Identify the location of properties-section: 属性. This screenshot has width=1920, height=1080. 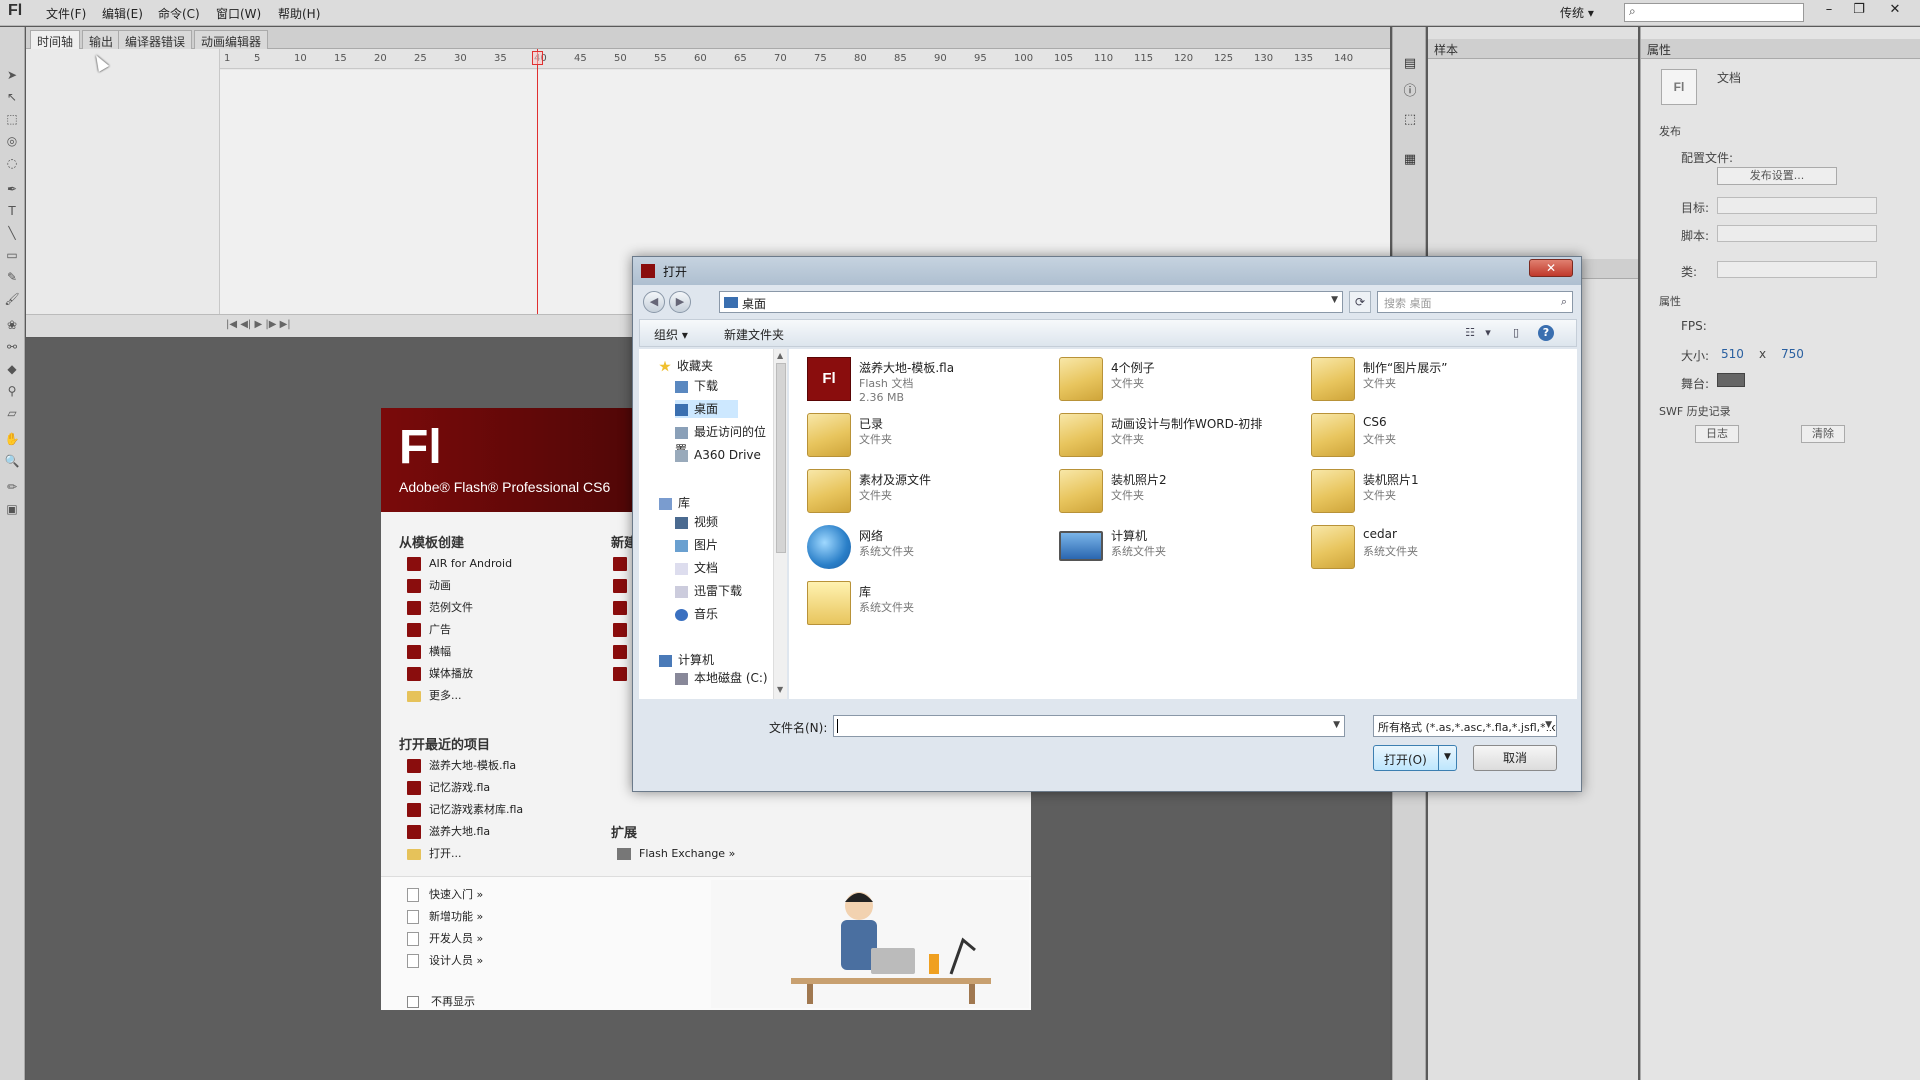
(1670, 301).